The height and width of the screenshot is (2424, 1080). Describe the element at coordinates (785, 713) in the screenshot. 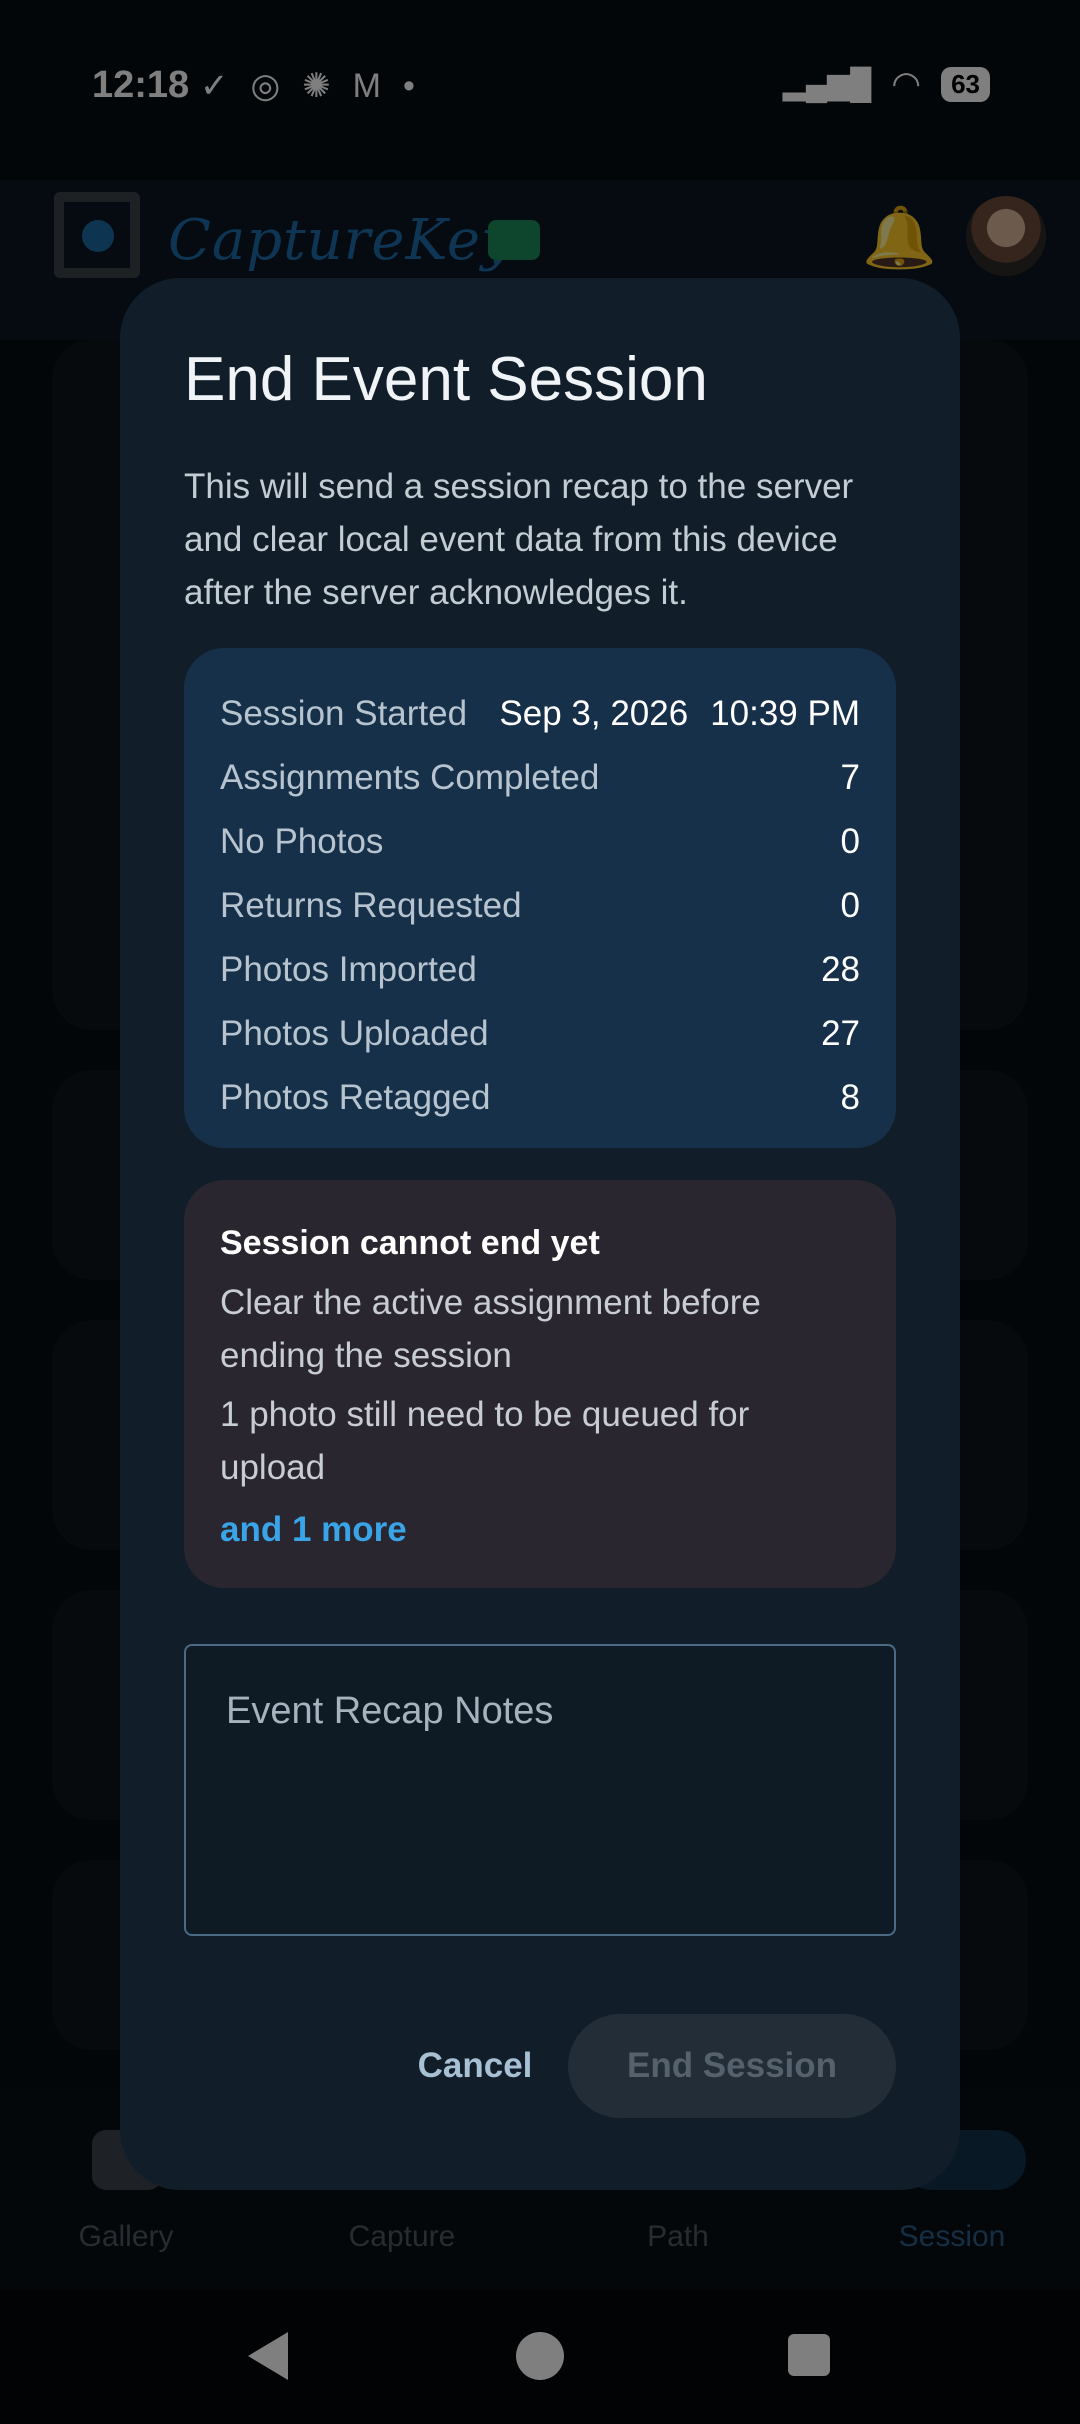

I see `session-start-time: 10:39 PM` at that location.